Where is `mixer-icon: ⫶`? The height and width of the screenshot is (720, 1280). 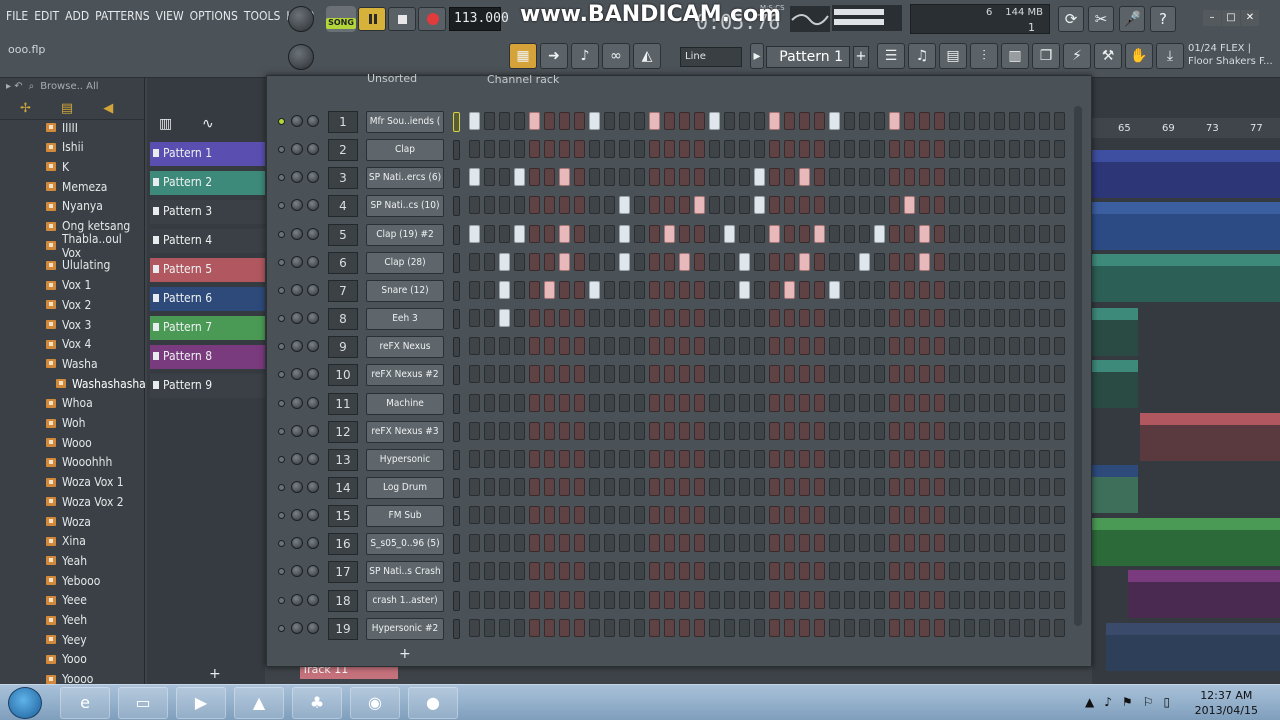
mixer-icon: ⫶ is located at coordinates (984, 56).